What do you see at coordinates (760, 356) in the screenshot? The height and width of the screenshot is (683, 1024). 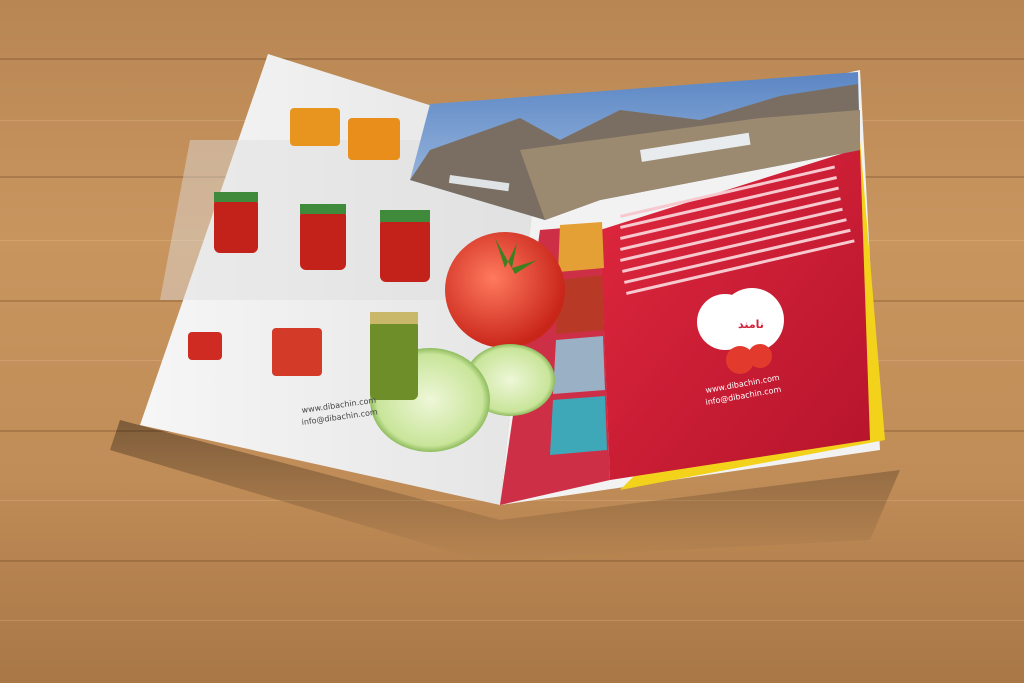 I see `tomato-icon` at bounding box center [760, 356].